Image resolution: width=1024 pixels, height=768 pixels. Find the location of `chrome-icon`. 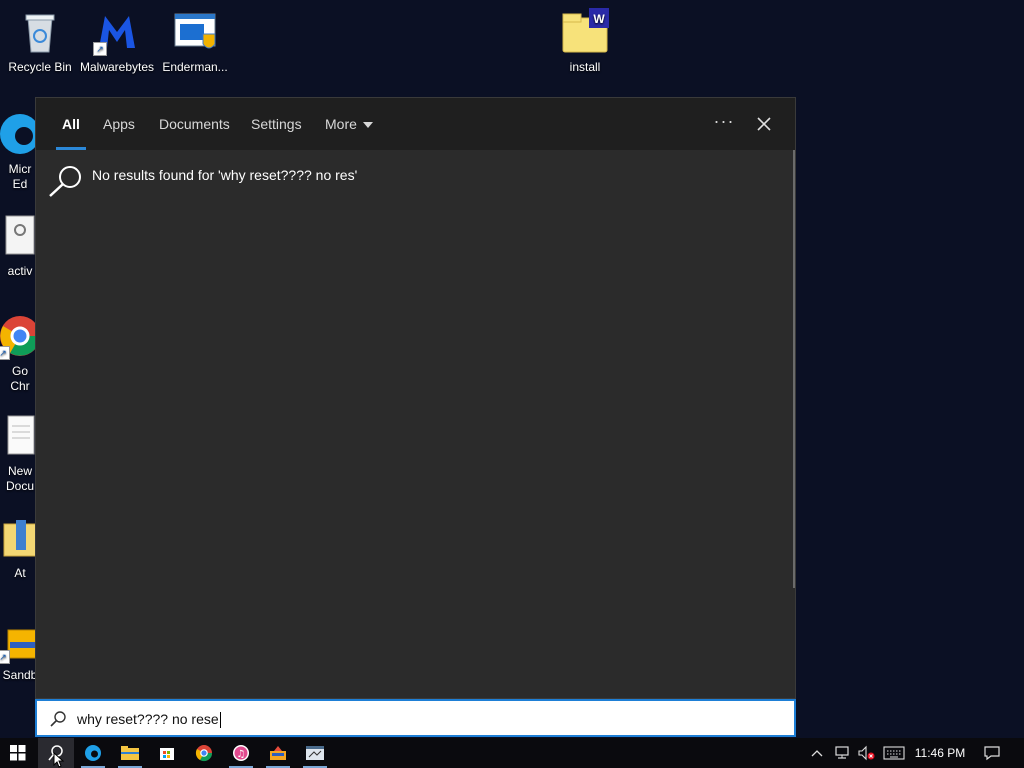

chrome-icon is located at coordinates (204, 753).